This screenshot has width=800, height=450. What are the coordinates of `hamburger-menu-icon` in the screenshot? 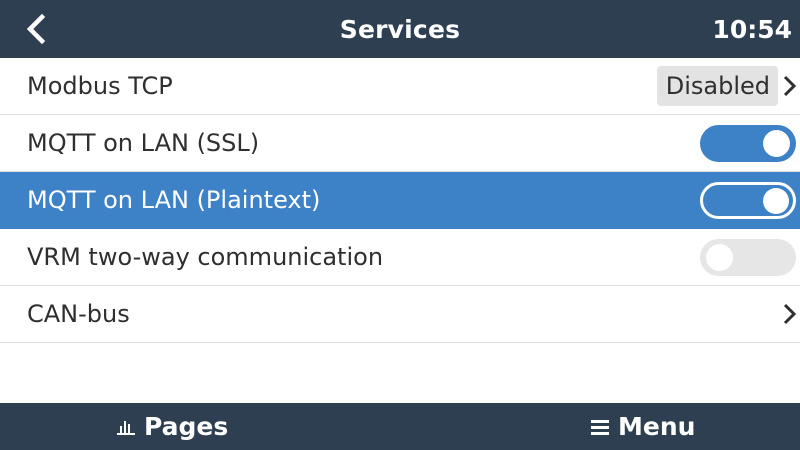 It's located at (600, 427).